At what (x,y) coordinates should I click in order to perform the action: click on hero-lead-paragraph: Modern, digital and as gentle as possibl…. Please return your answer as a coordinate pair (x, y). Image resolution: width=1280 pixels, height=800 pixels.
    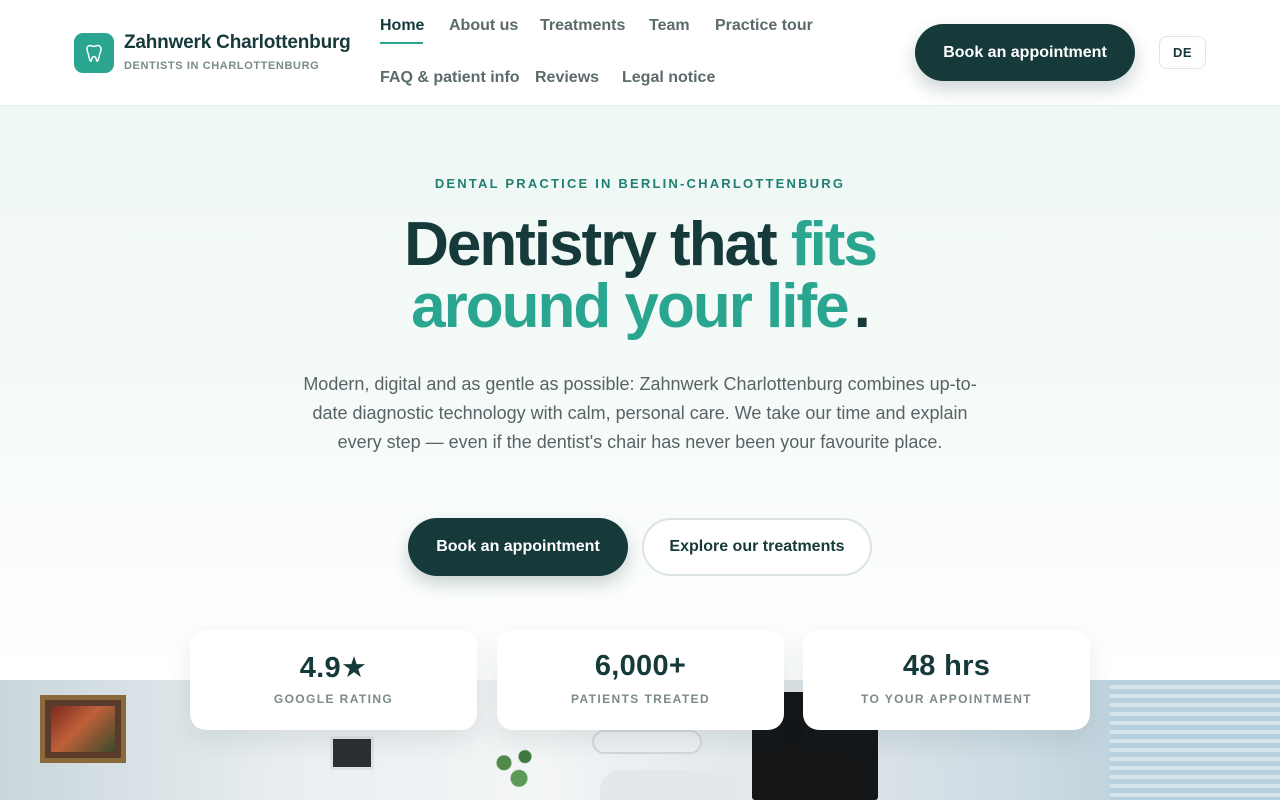
    Looking at the image, I should click on (640, 413).